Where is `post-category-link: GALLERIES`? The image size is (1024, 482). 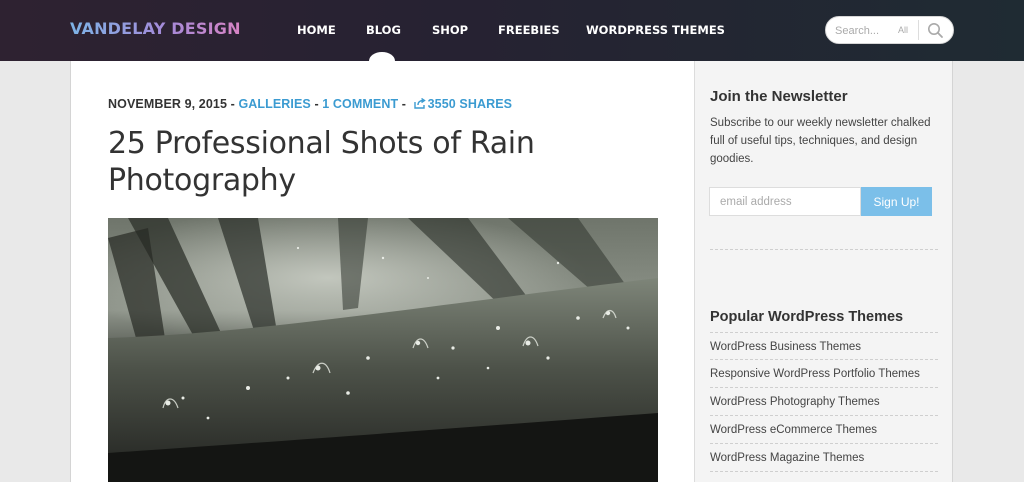
post-category-link: GALLERIES is located at coordinates (274, 104).